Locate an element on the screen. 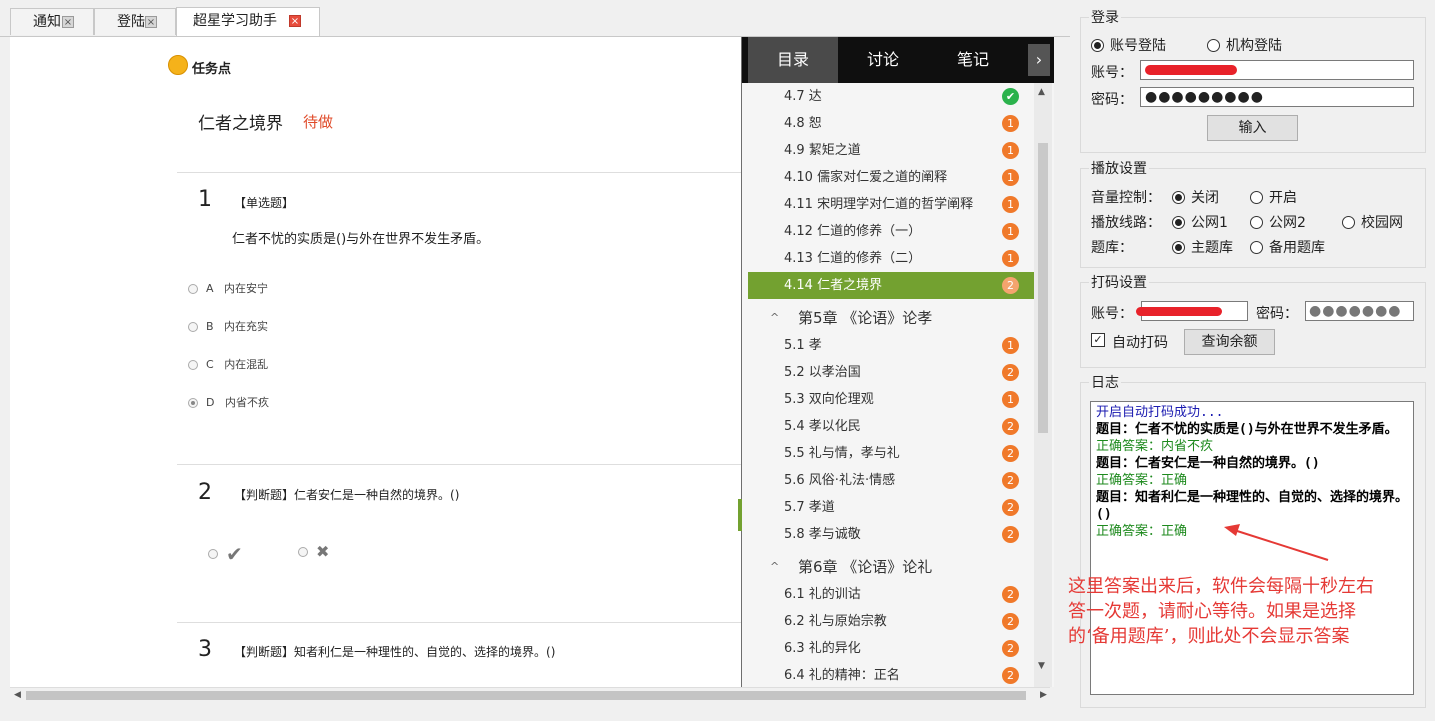  divider is located at coordinates (459, 622).